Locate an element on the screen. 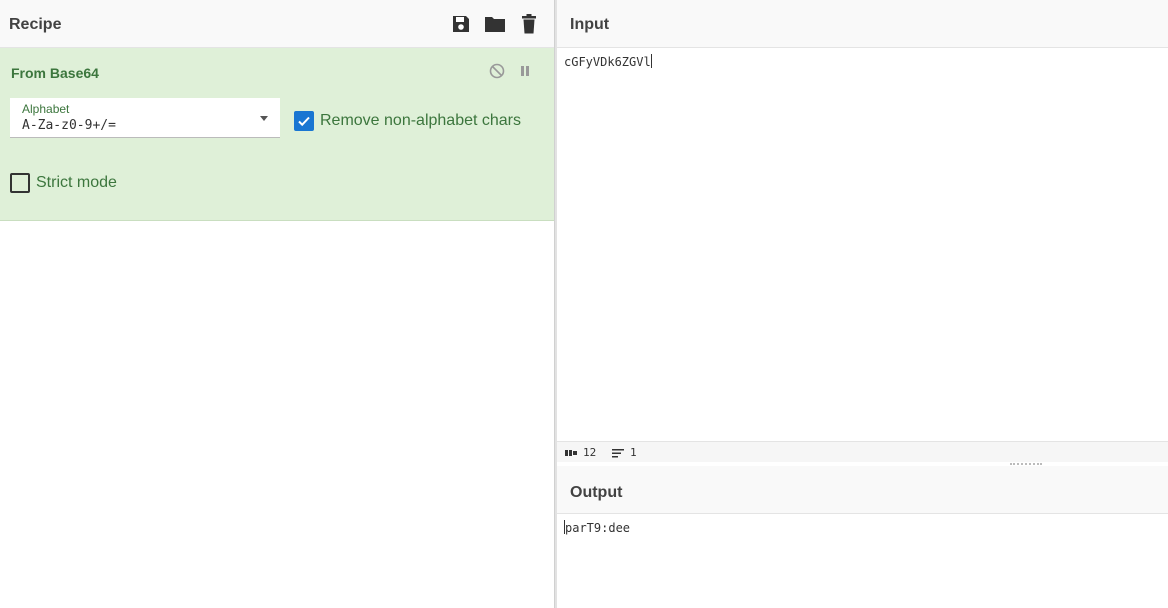 This screenshot has height=608, width=1168. input-textarea: cGFyVDk6ZGVl is located at coordinates (861, 61).